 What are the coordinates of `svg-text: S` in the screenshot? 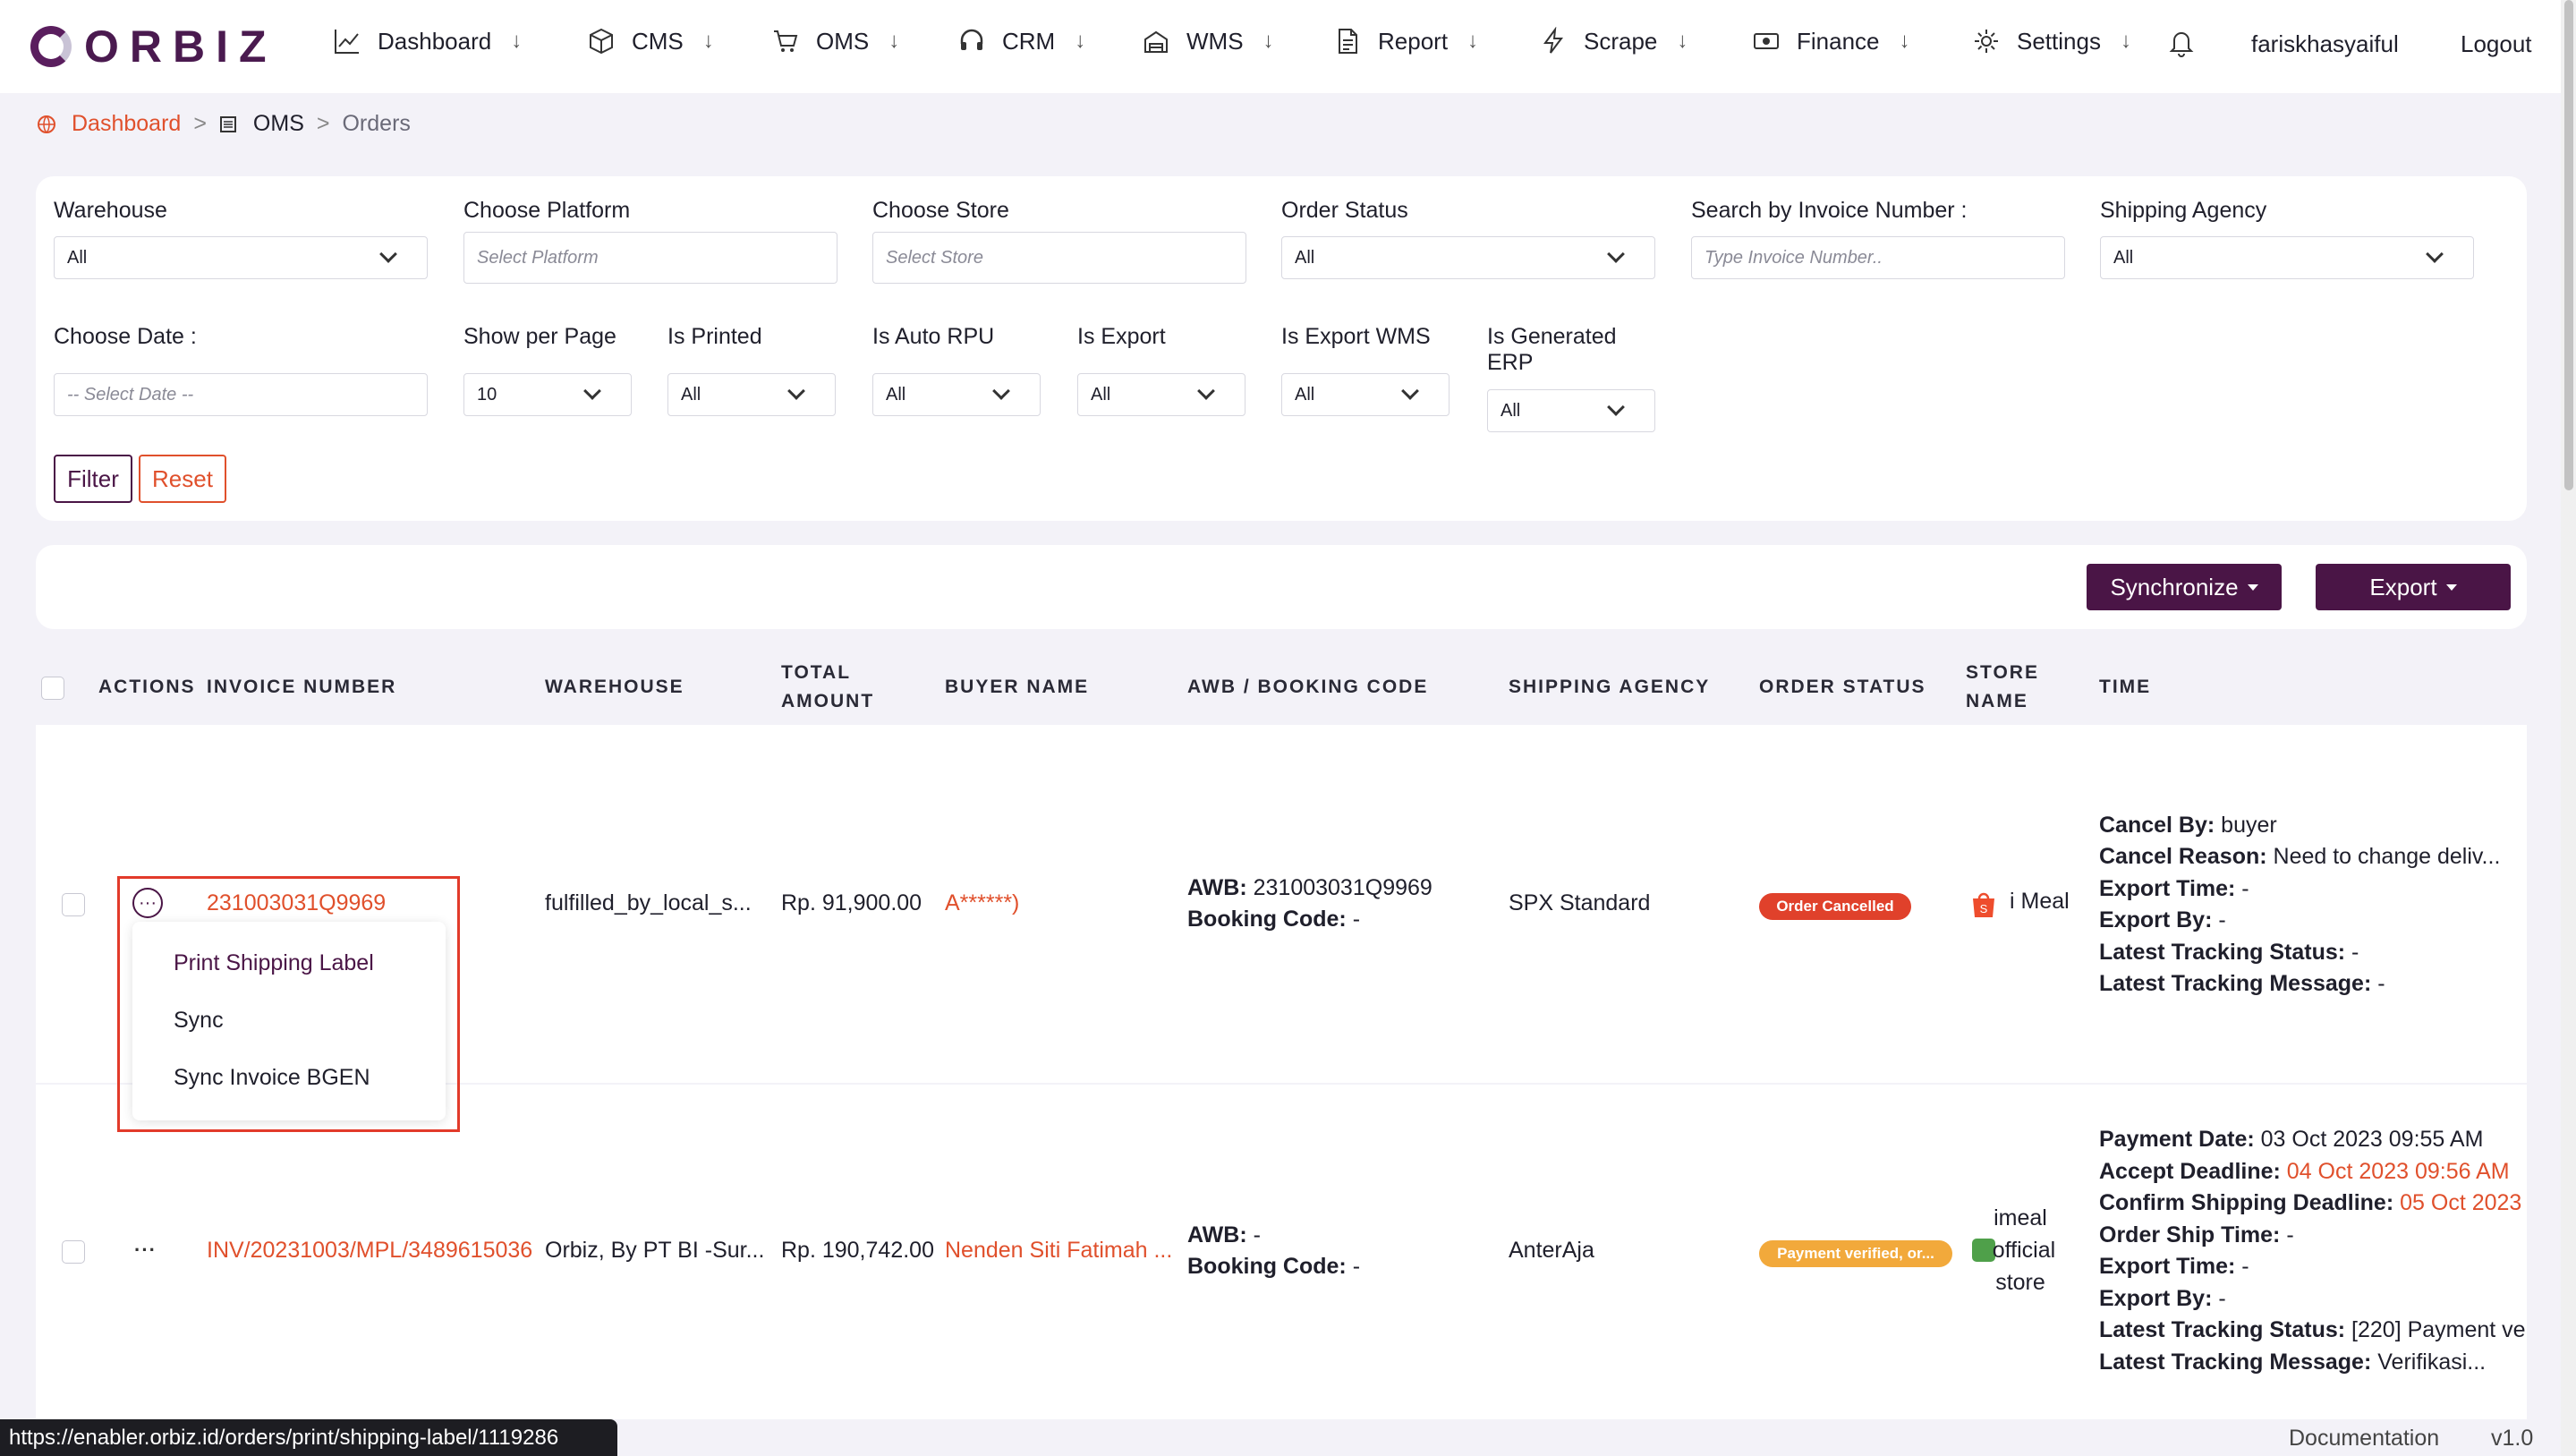 It's located at (1984, 909).